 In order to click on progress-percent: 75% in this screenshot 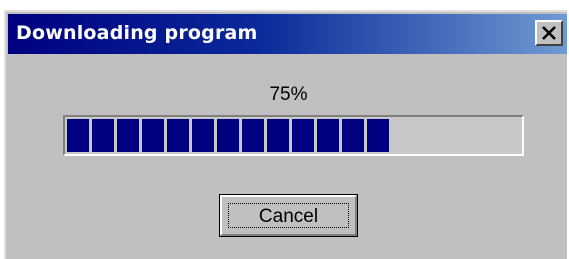, I will do `click(288, 94)`.